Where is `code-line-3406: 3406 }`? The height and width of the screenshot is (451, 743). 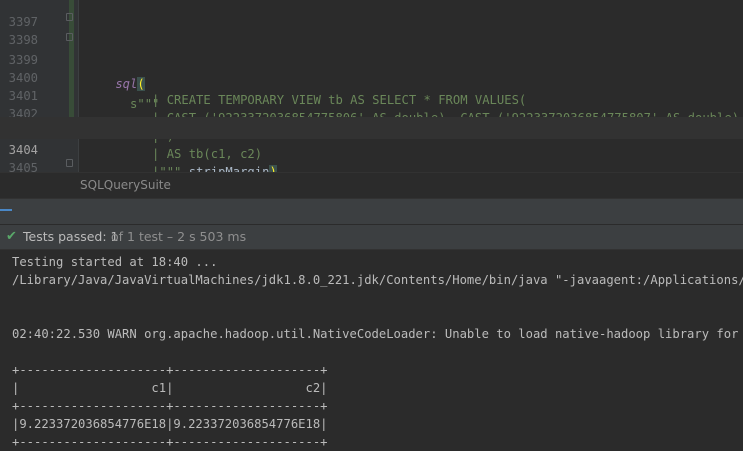 code-line-3406: 3406 } is located at coordinates (371, 162).